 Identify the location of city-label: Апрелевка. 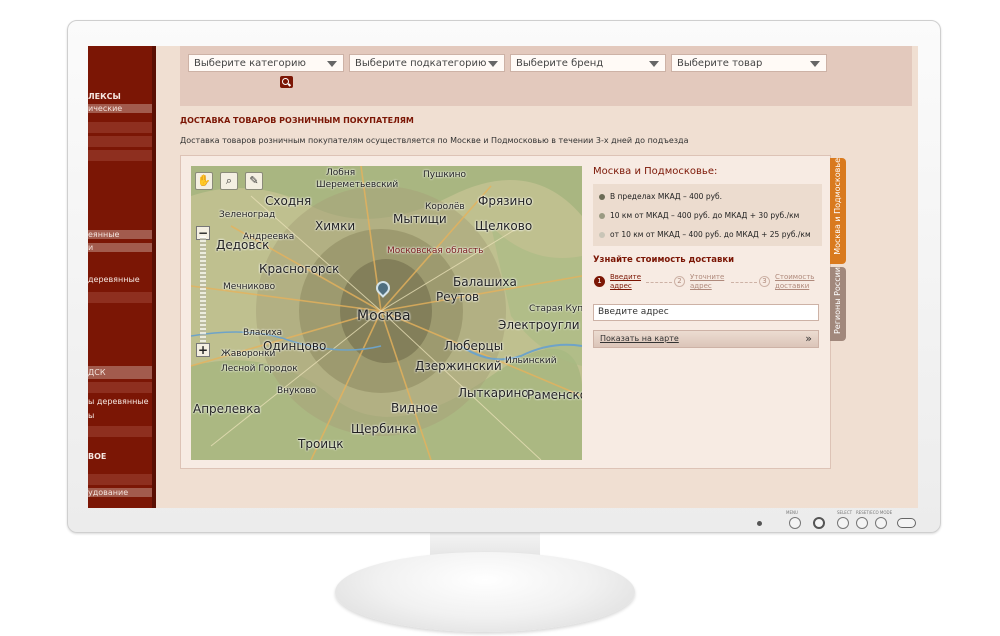
(227, 409).